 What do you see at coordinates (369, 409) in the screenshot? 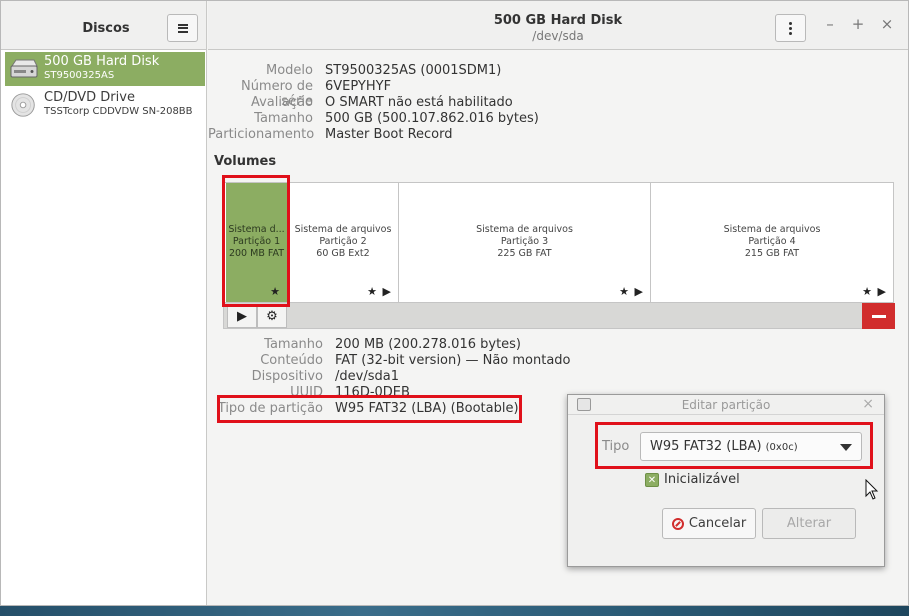
I see `highlight-partition-type` at bounding box center [369, 409].